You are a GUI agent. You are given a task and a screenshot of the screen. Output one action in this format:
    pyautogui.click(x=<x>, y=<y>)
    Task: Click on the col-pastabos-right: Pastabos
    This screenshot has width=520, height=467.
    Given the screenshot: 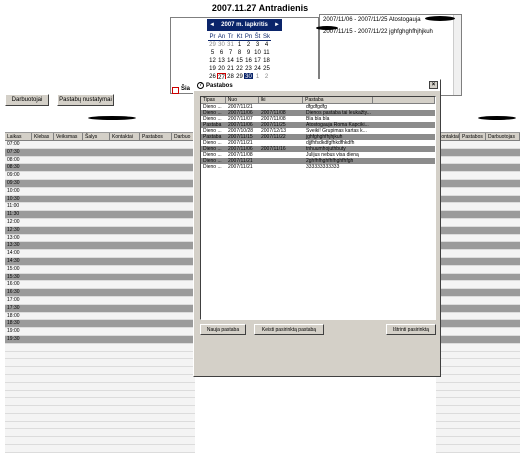 What is the action you would take?
    pyautogui.click(x=473, y=136)
    